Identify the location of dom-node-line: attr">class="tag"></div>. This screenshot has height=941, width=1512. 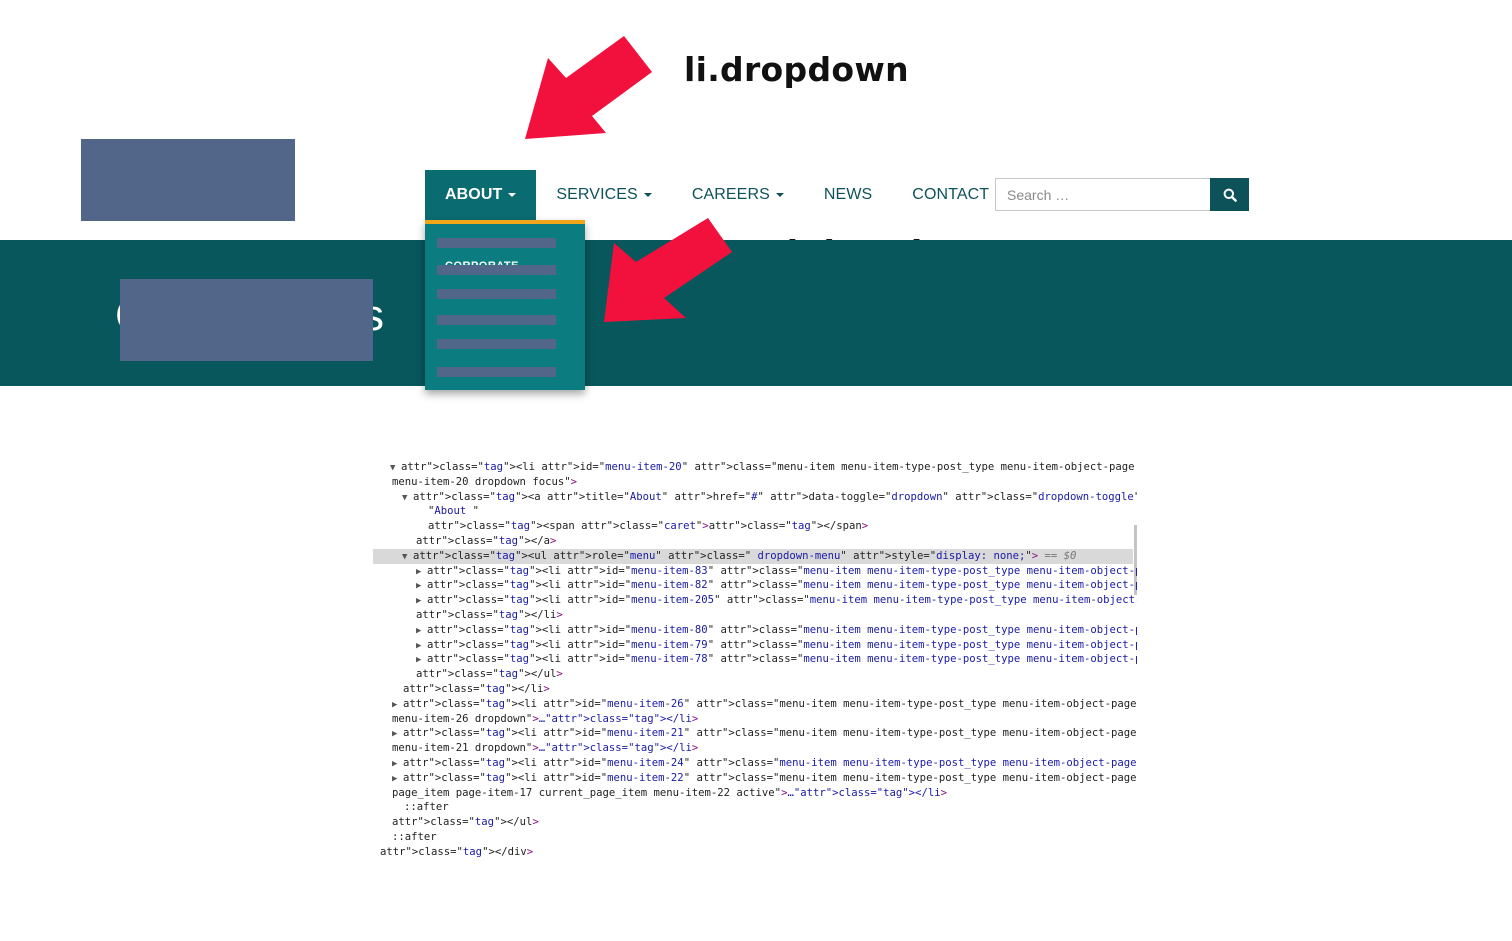
(453, 852).